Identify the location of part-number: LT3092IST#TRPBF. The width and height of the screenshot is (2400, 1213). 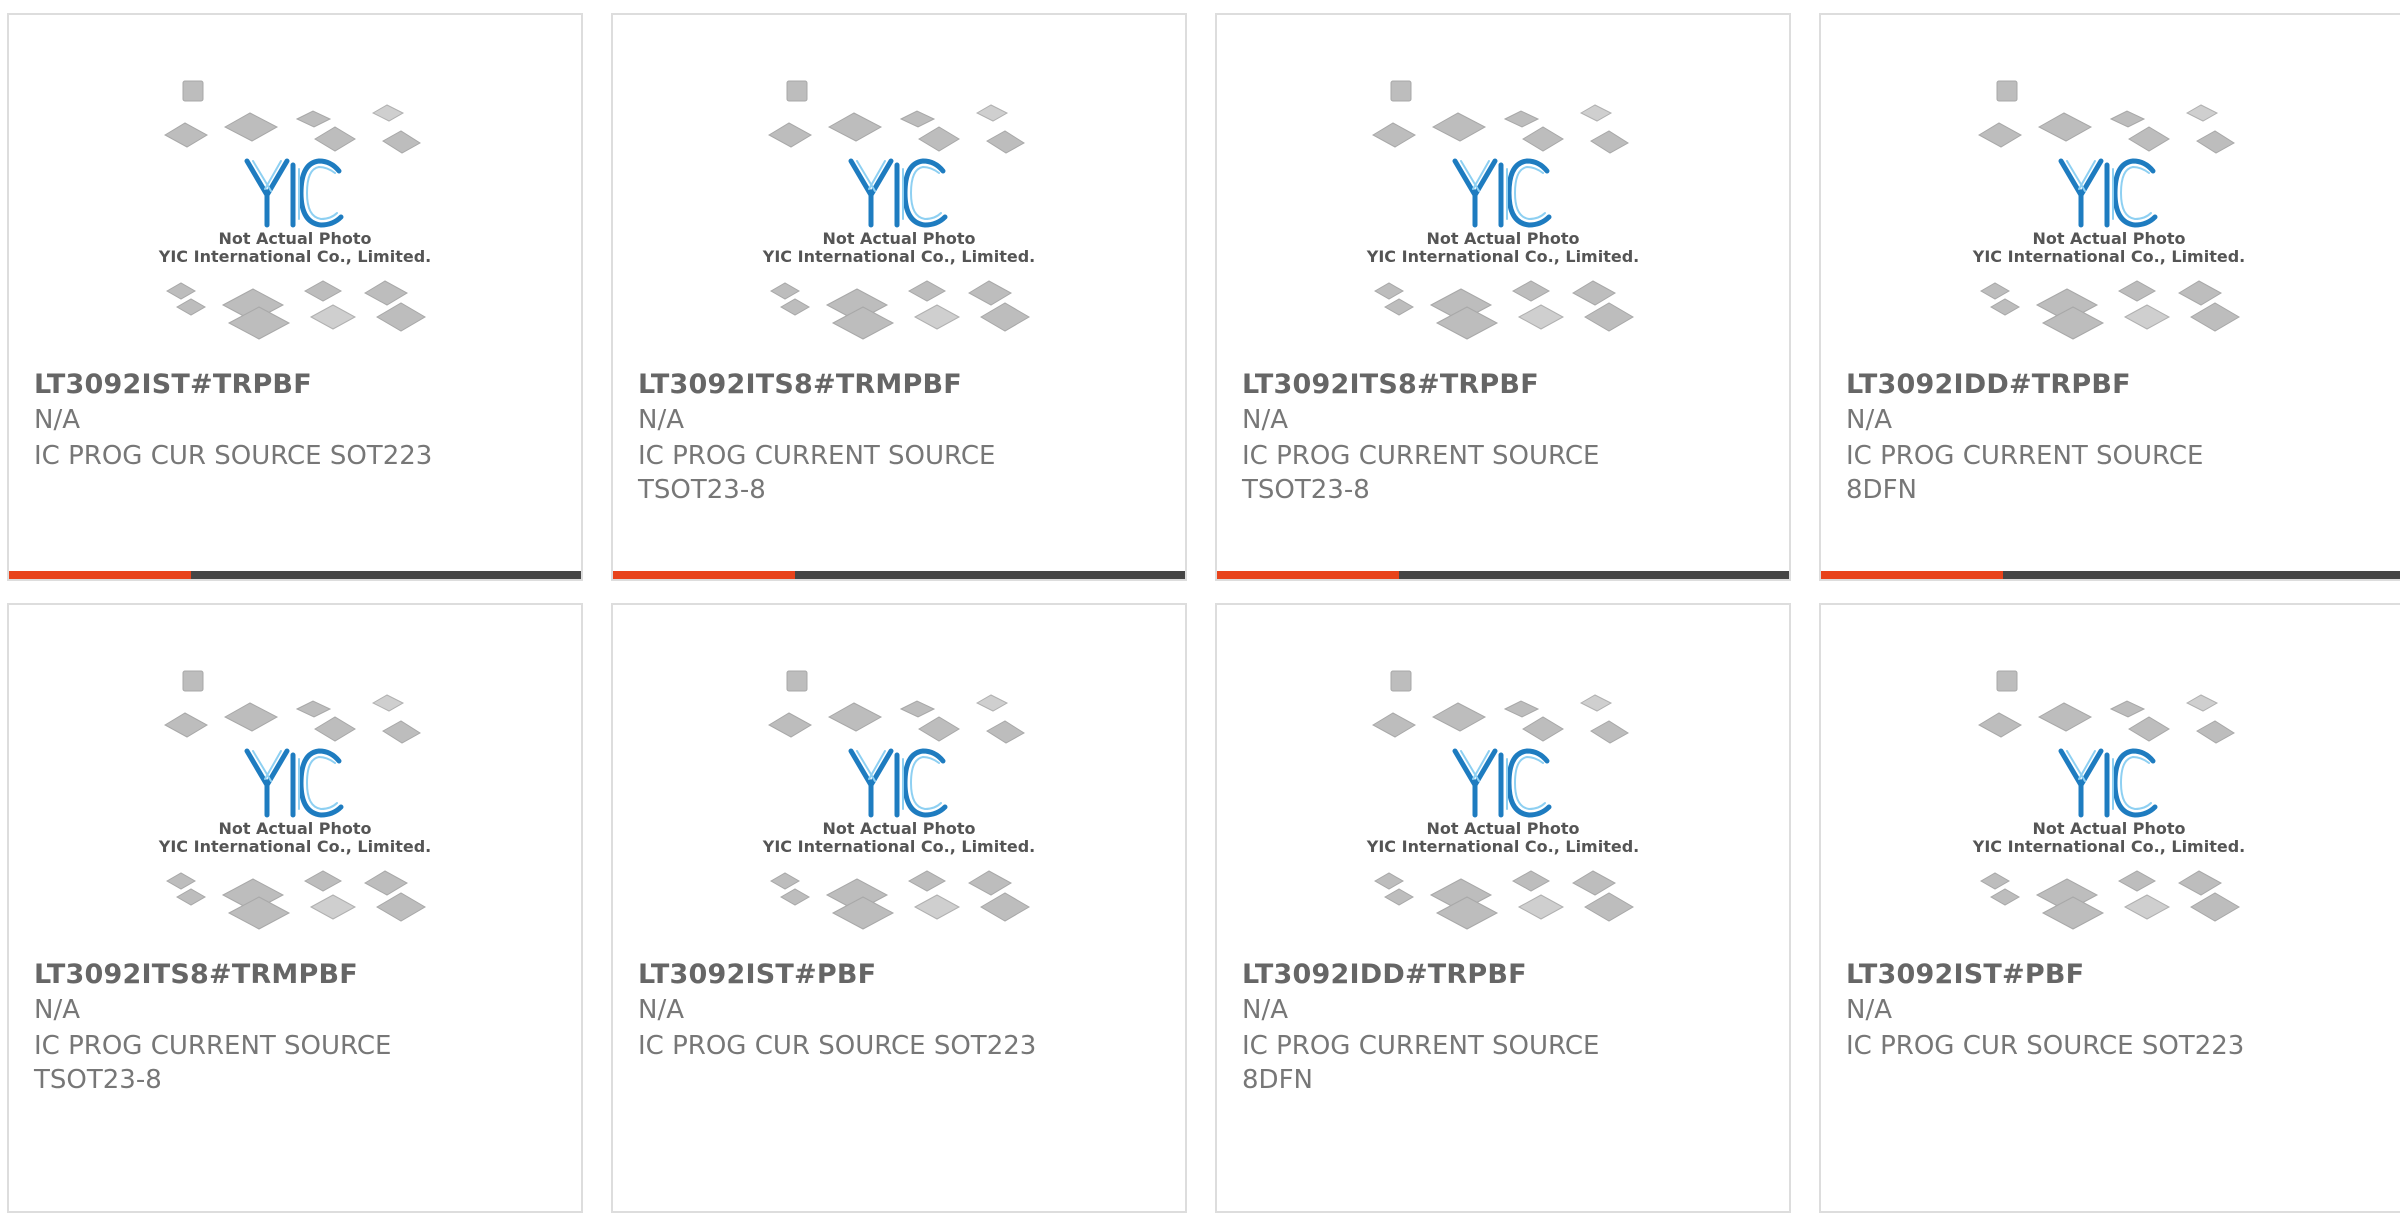
(173, 384).